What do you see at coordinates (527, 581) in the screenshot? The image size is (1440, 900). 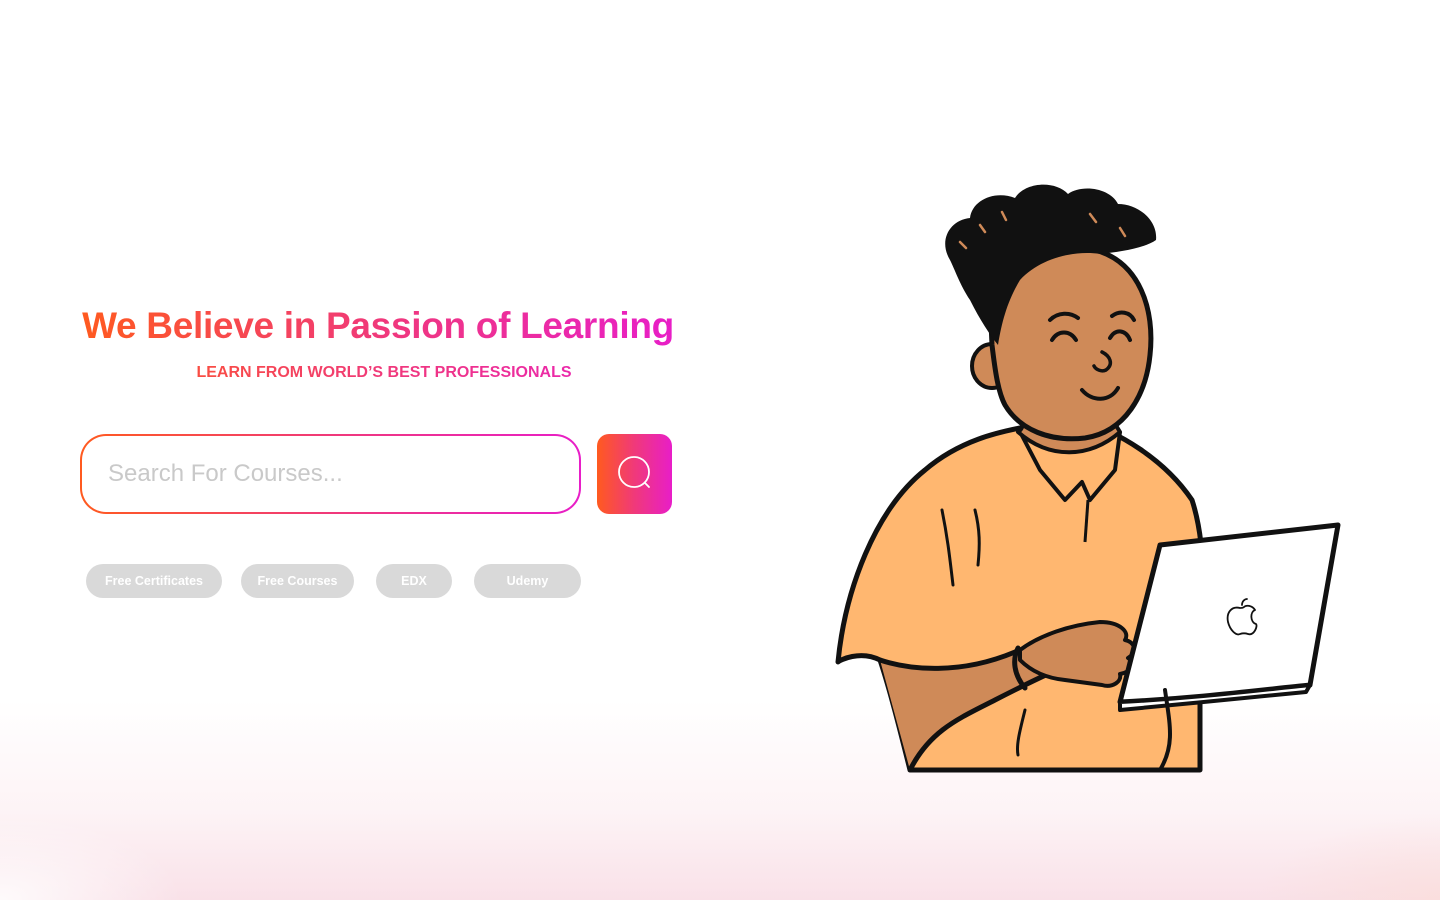 I see `tag-udemy: Udemy` at bounding box center [527, 581].